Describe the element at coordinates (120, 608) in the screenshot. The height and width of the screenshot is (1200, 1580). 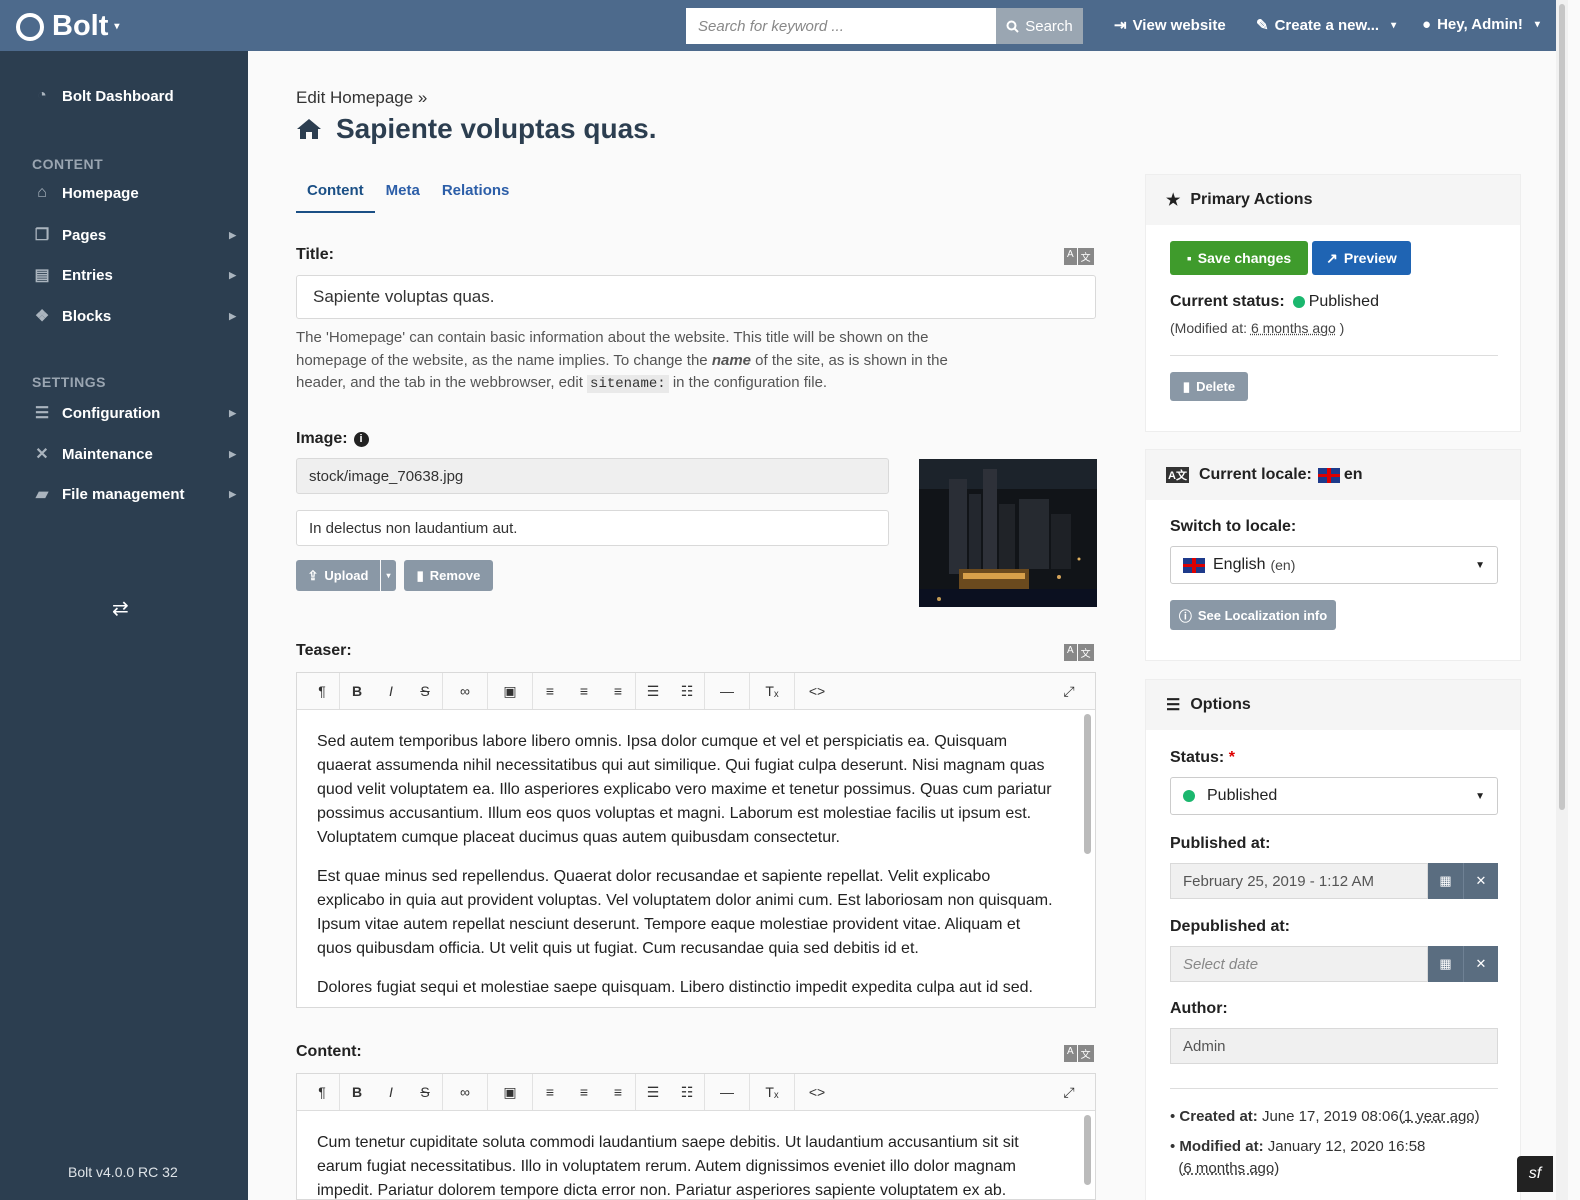
I see `sidebar-toggle-icon: ⇄` at that location.